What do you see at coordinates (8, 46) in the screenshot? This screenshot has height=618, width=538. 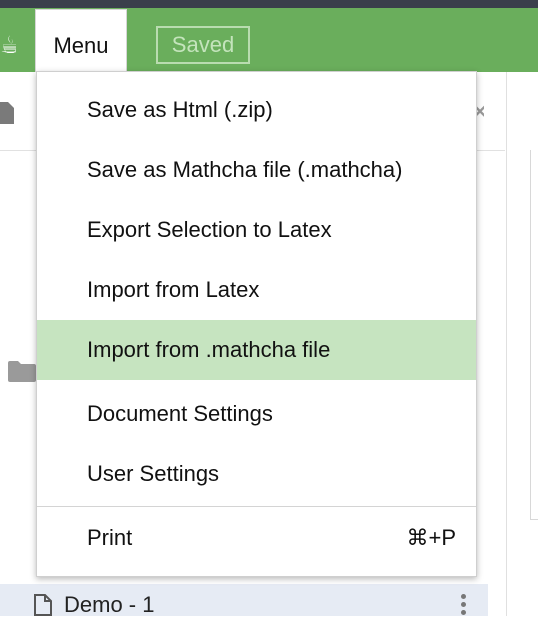 I see `logo-icon: ☕` at bounding box center [8, 46].